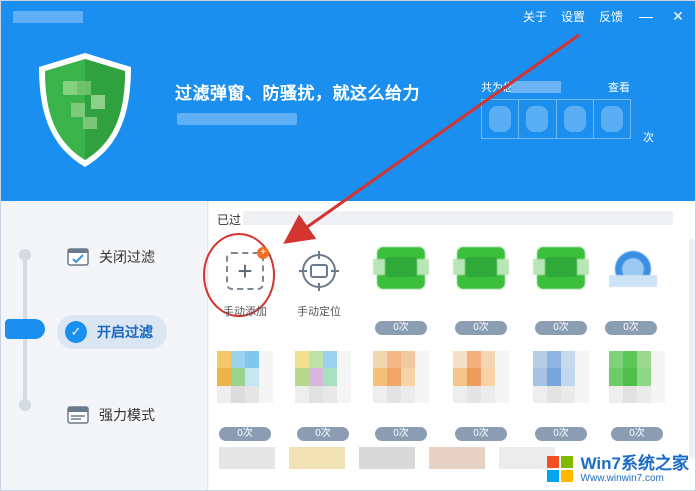 The image size is (696, 491). Describe the element at coordinates (573, 16) in the screenshot. I see `settings-link: 设置` at that location.